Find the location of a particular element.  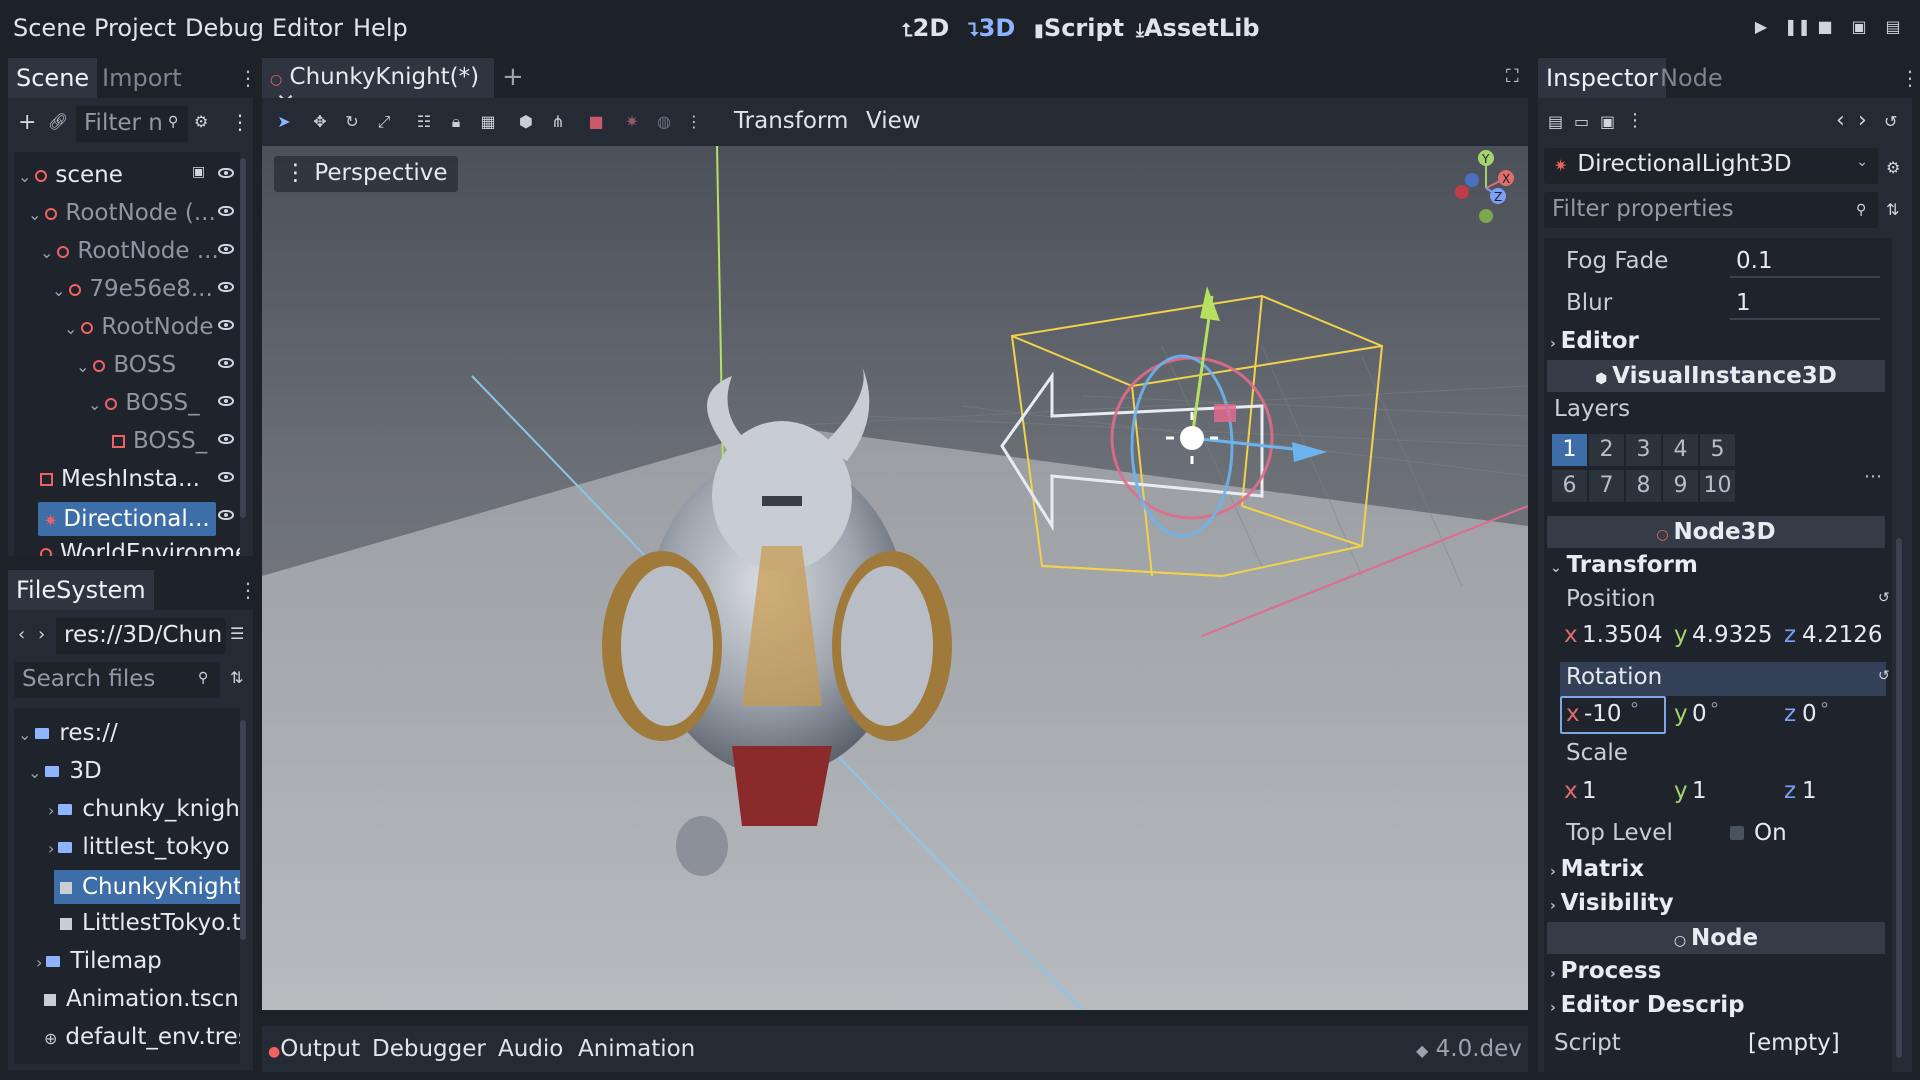

position-z-input: 4.2126 is located at coordinates (1842, 635).